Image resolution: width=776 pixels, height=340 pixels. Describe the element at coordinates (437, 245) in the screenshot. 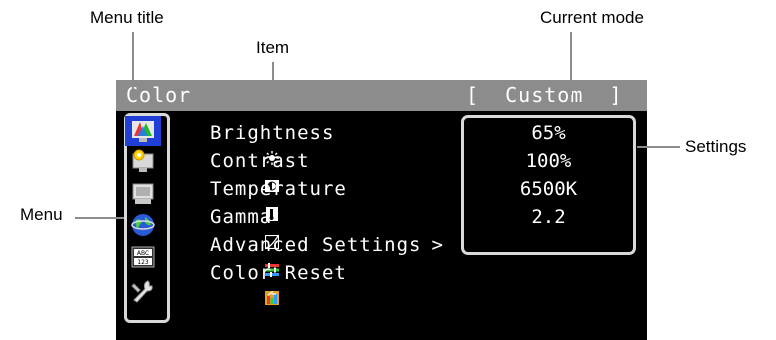

I see `submenu-arrow-icon: >` at that location.